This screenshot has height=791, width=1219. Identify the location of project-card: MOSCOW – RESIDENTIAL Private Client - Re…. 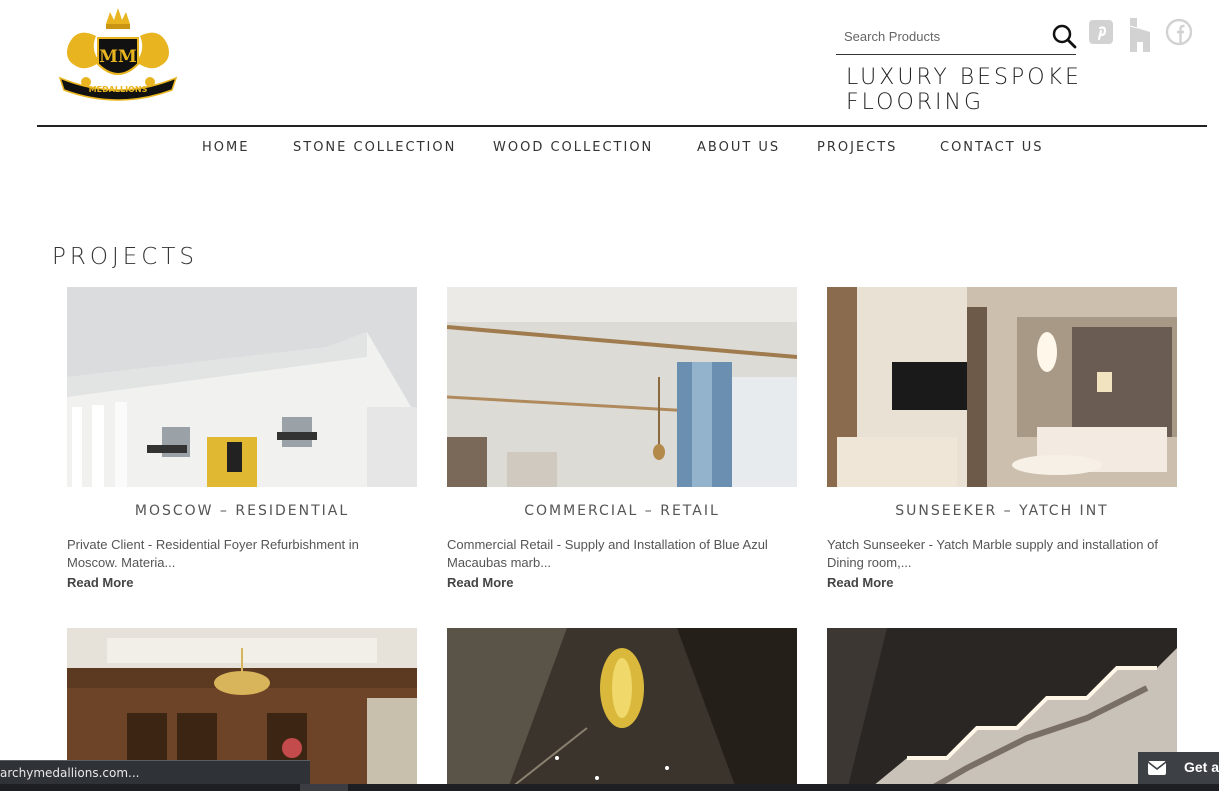
(242, 438).